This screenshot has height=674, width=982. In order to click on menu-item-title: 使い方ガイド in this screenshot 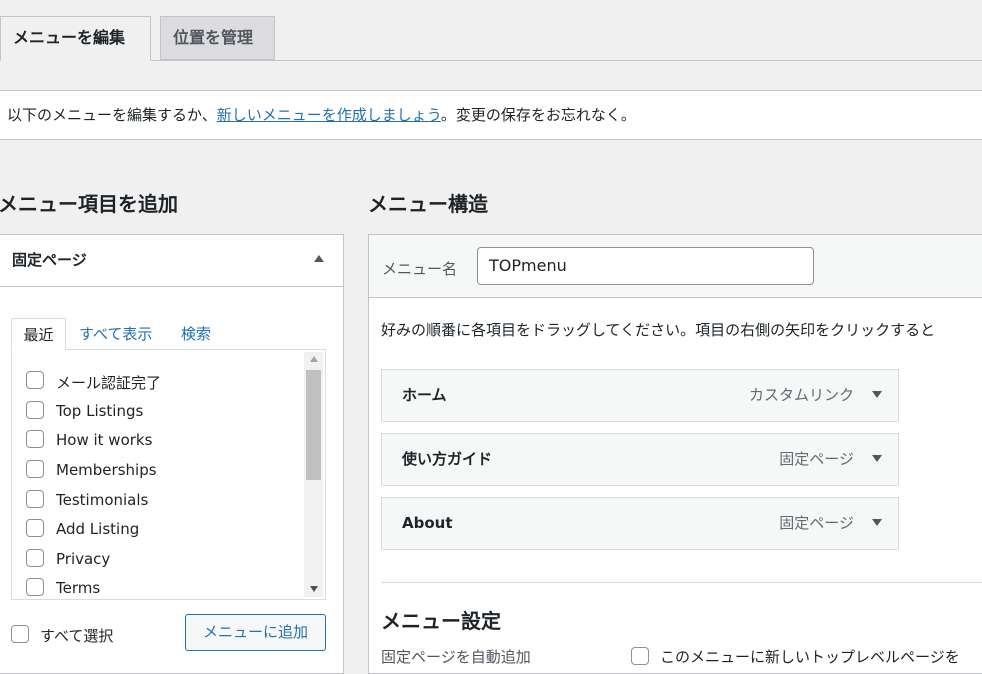, I will do `click(447, 459)`.